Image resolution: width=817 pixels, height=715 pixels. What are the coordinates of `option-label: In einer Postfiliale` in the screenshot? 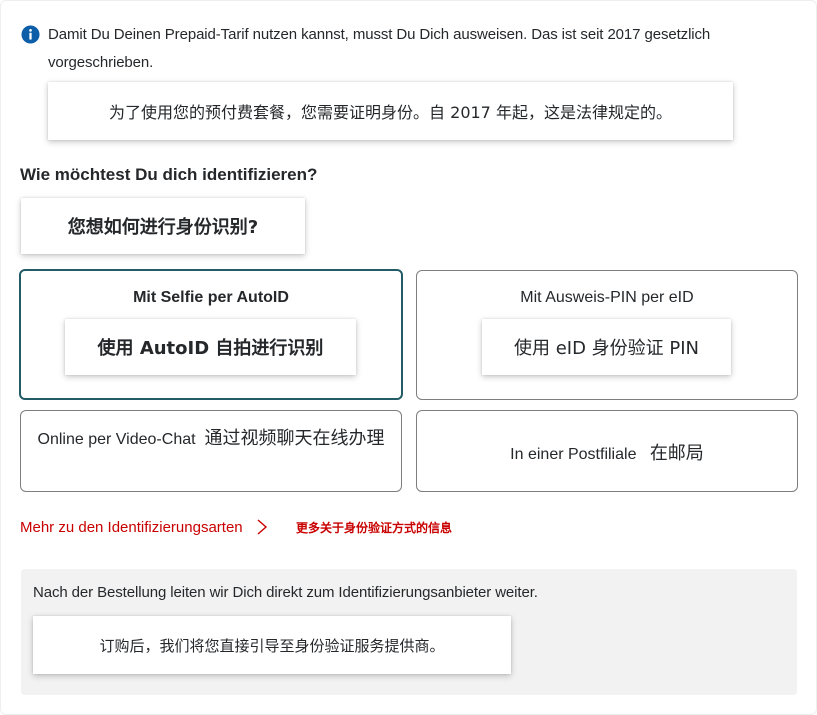 It's located at (573, 454).